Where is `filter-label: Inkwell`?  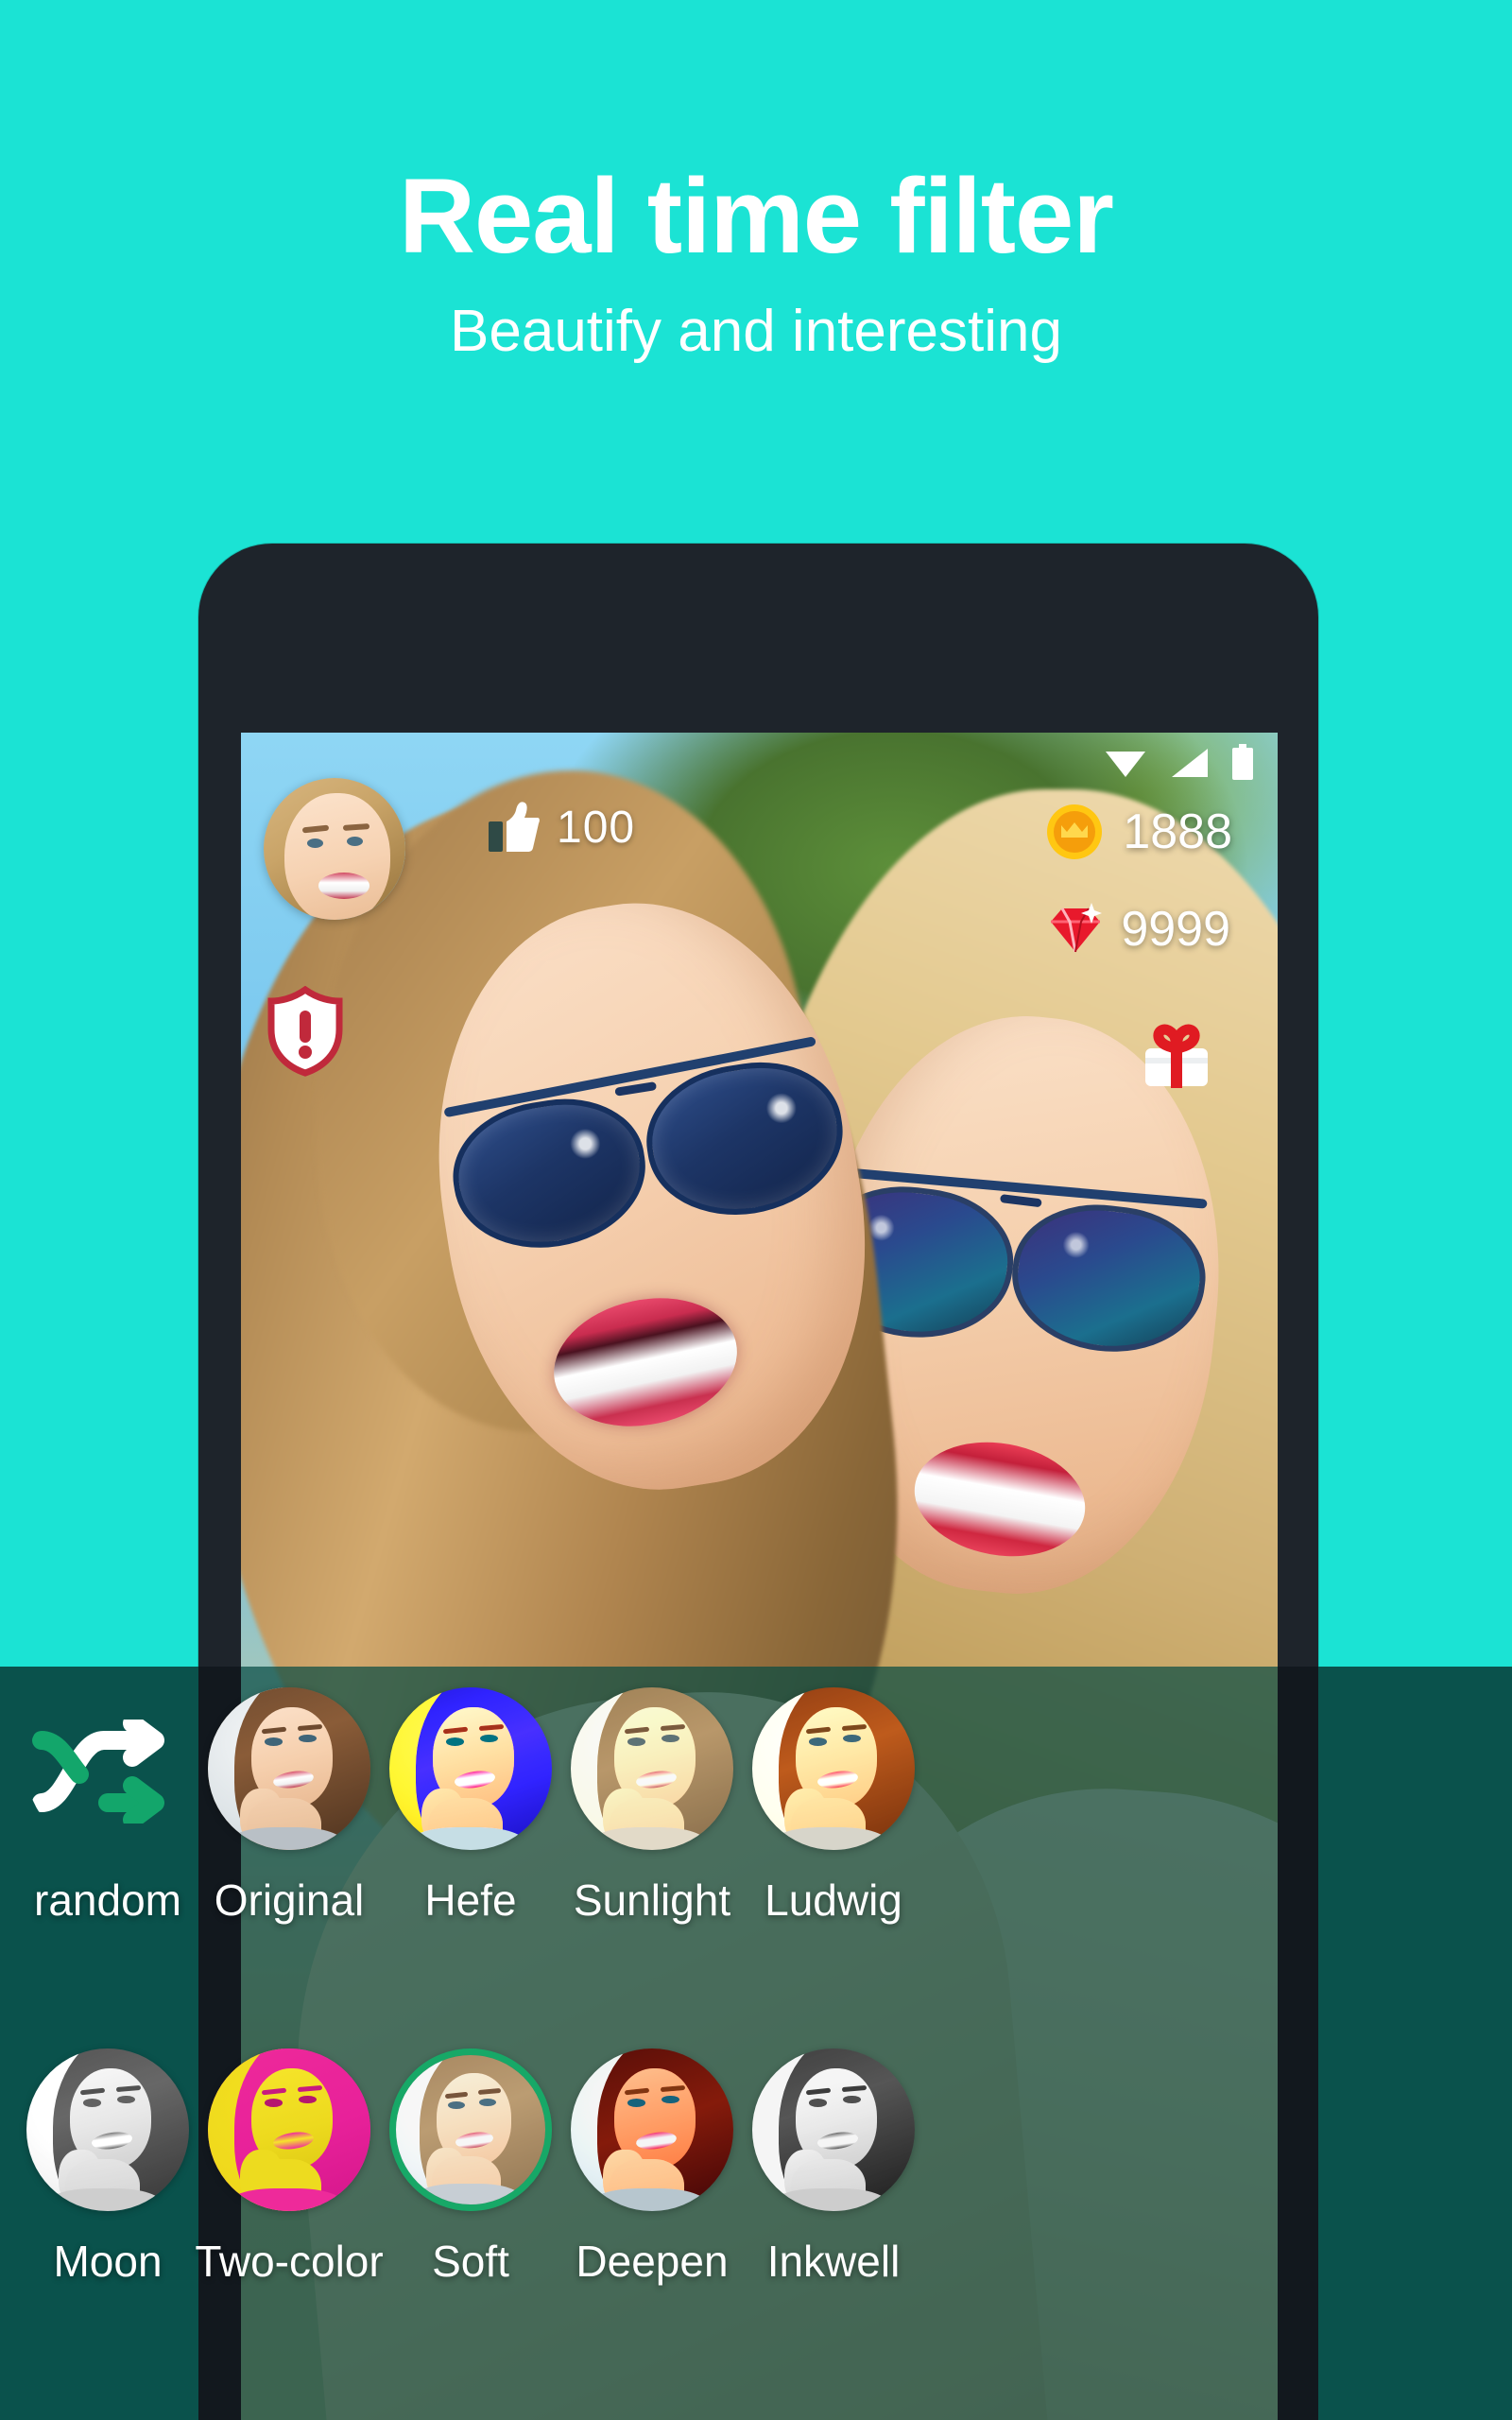 filter-label: Inkwell is located at coordinates (833, 2261).